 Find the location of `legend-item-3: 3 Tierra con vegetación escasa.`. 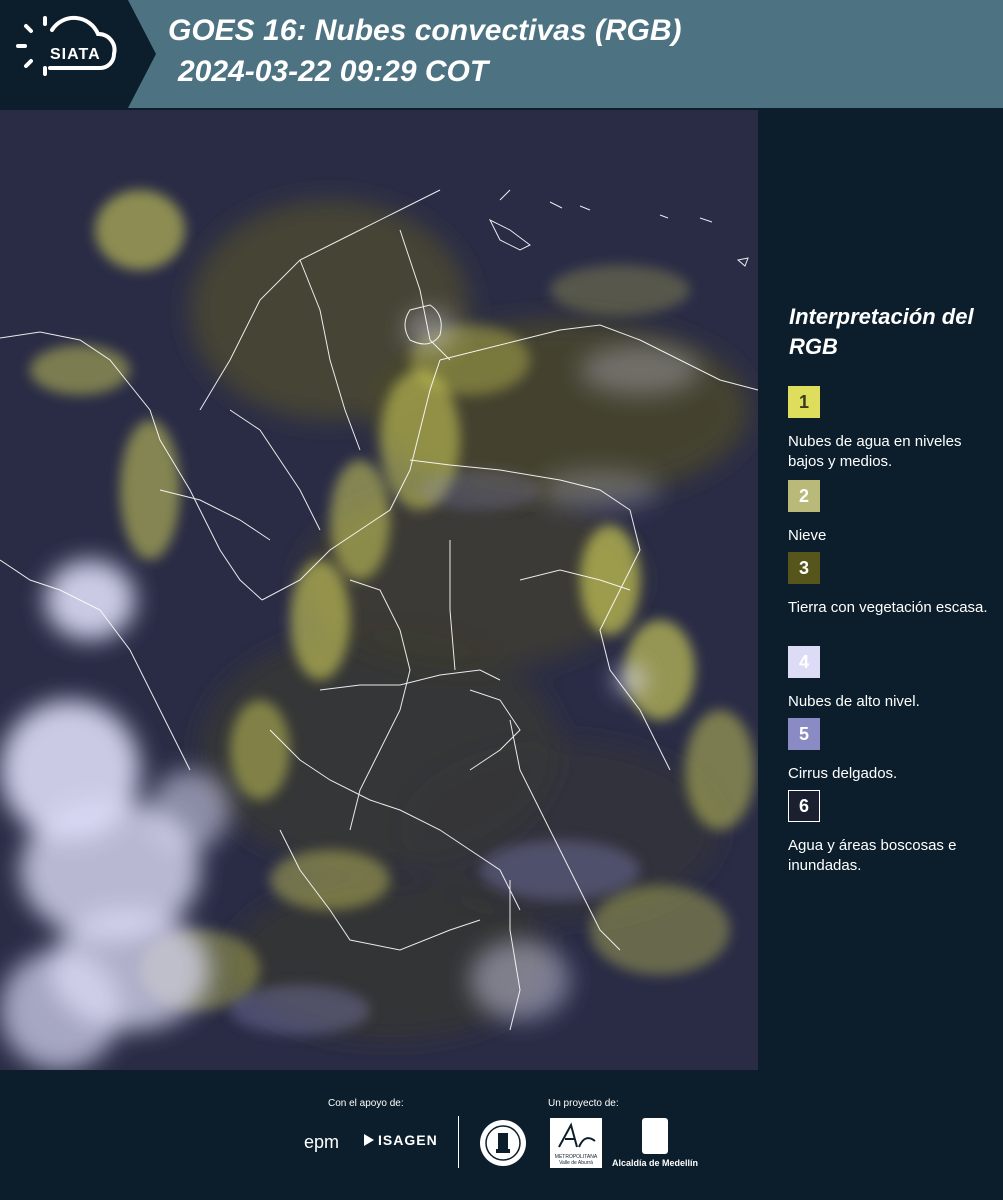

legend-item-3: 3 Tierra con vegetación escasa. is located at coordinates (888, 585).